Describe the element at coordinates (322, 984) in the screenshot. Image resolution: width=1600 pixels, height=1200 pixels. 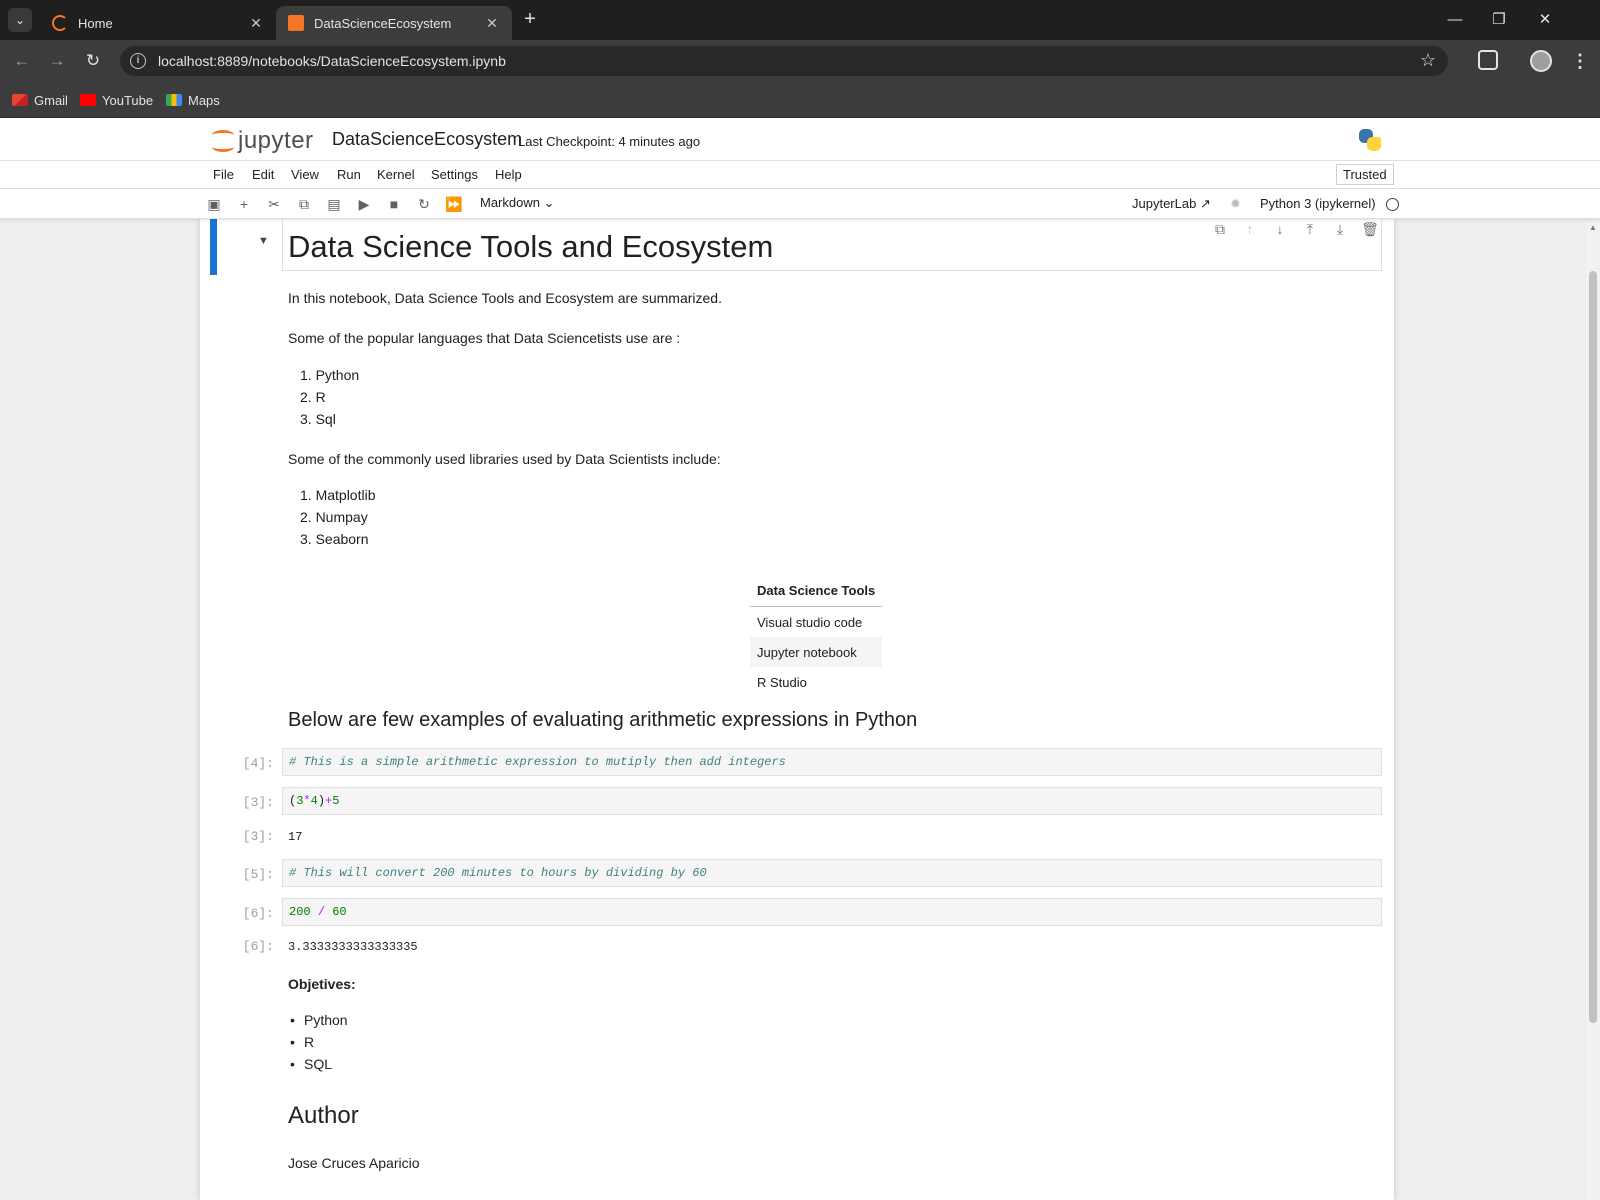
I see `objectives-label: Objetives:` at that location.